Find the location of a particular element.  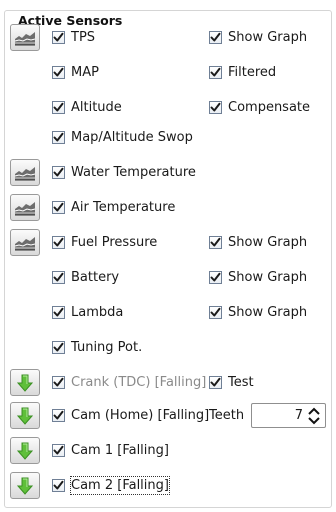

sensor-checkbox-air-temperature: Air Temperature is located at coordinates (113, 207).